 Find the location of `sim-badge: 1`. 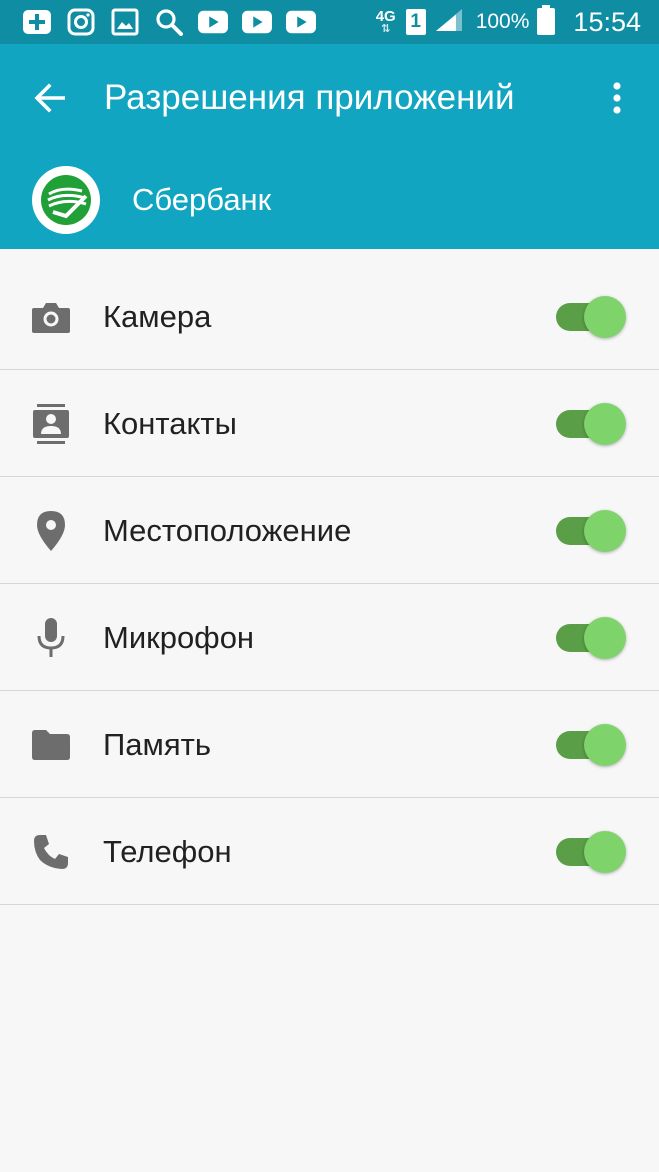

sim-badge: 1 is located at coordinates (415, 22).